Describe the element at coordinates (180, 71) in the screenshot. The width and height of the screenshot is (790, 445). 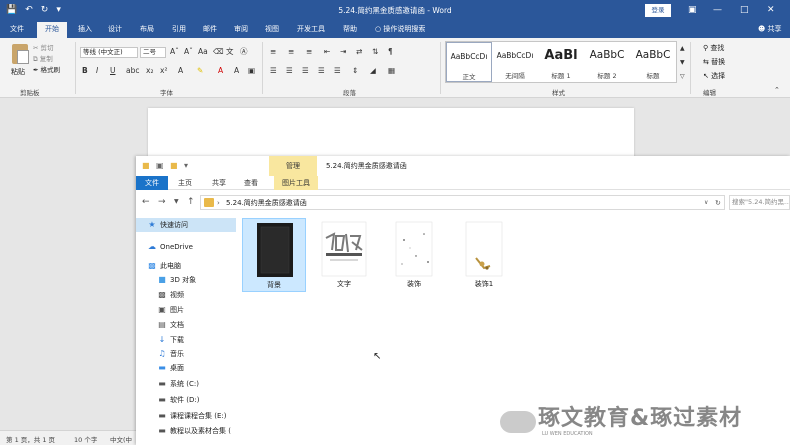
I see `text-effects-icon: A` at that location.